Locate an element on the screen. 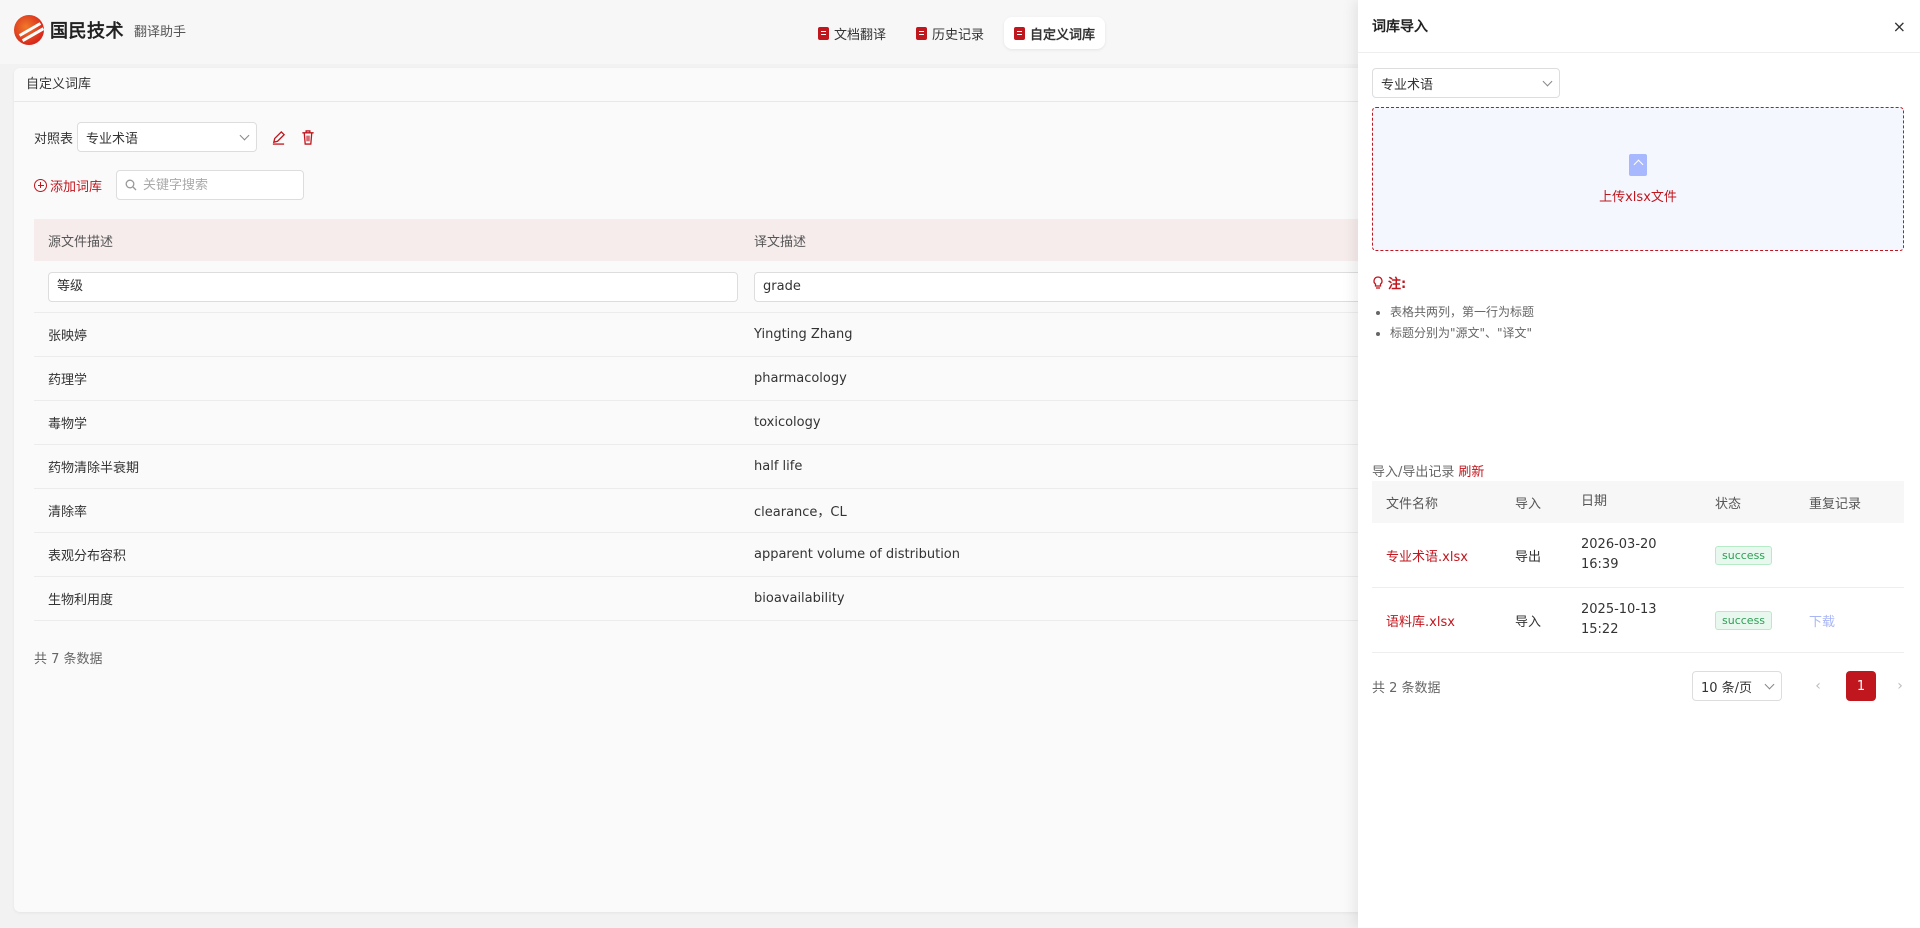  column-header-target: 译文描述 is located at coordinates (780, 242).